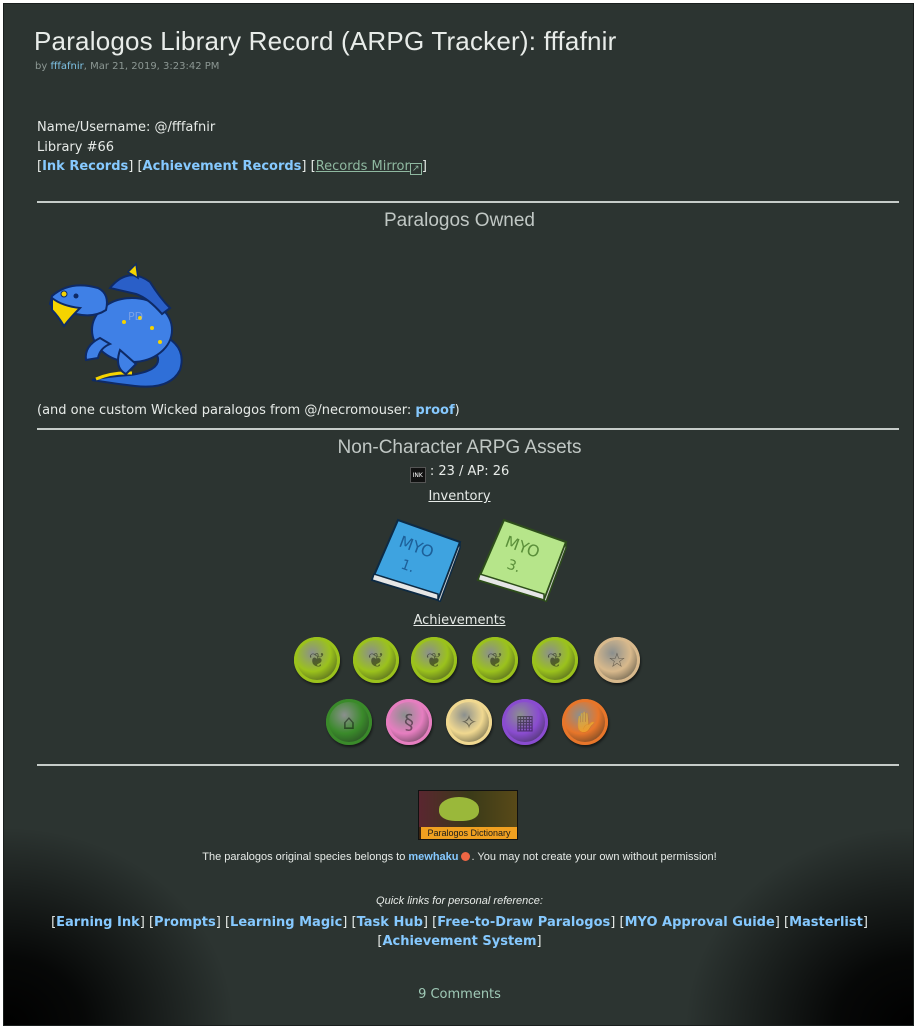 This screenshot has height=1029, width=917. What do you see at coordinates (459, 620) in the screenshot?
I see `achievements-label: Achievements` at bounding box center [459, 620].